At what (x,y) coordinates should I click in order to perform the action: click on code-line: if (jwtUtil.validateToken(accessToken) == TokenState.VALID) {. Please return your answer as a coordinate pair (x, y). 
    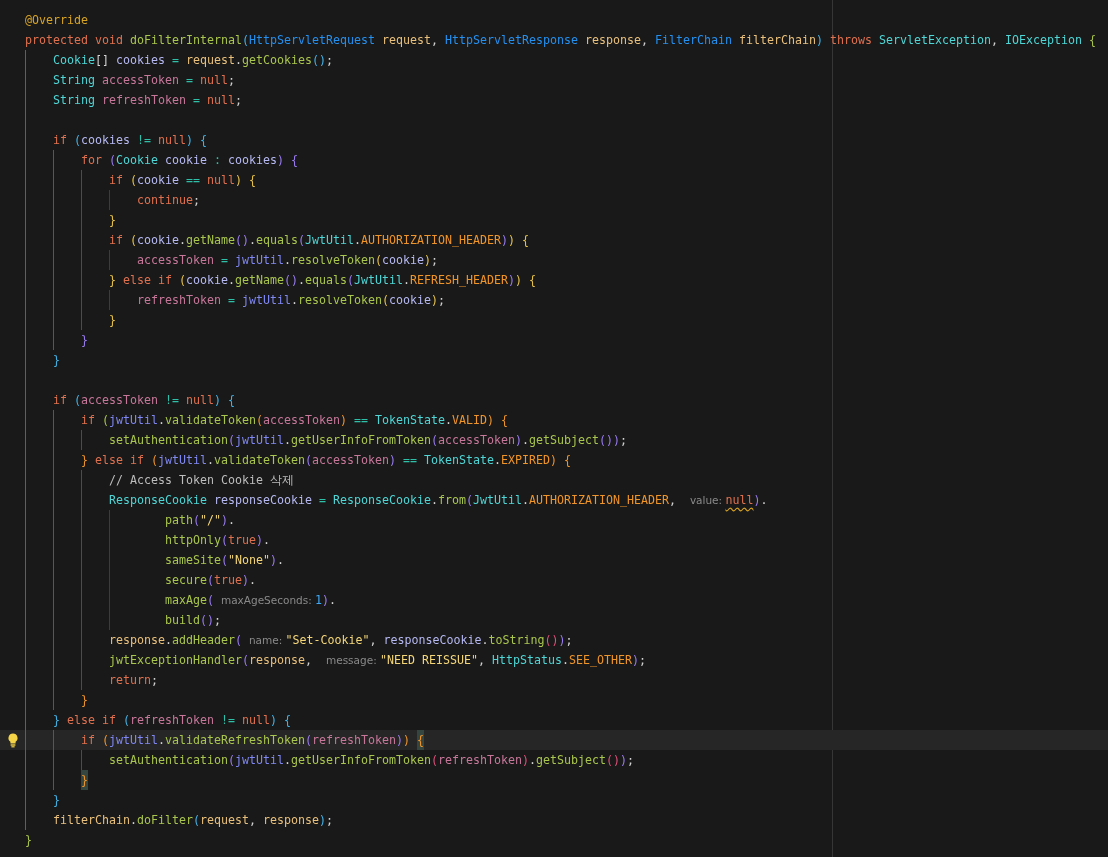
    Looking at the image, I should click on (294, 420).